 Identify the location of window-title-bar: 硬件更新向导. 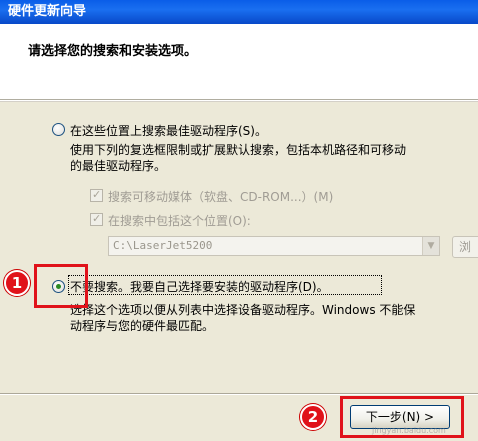
(239, 12).